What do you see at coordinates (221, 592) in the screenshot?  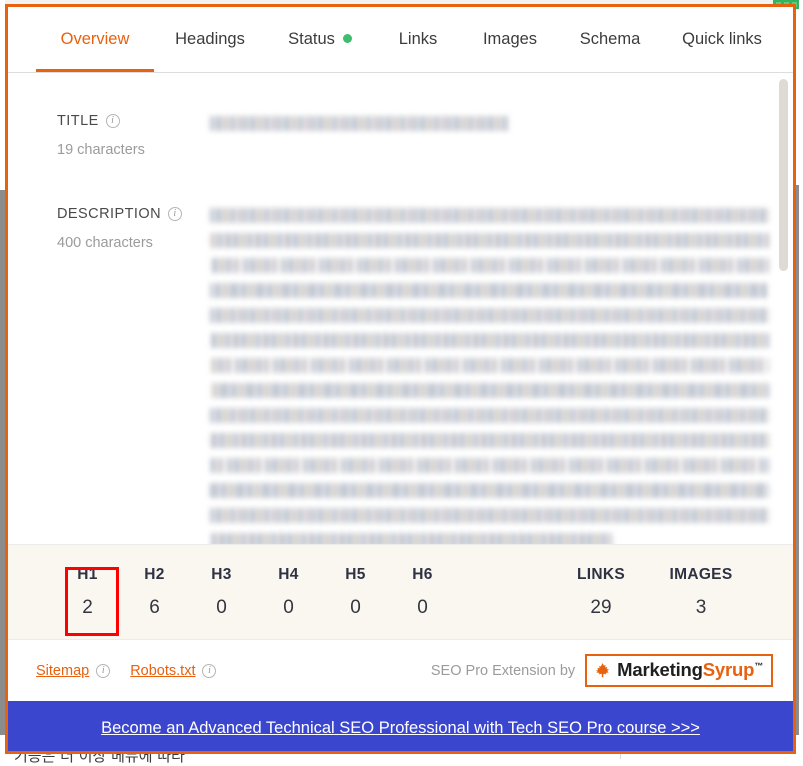 I see `stat-h3: H3 0` at bounding box center [221, 592].